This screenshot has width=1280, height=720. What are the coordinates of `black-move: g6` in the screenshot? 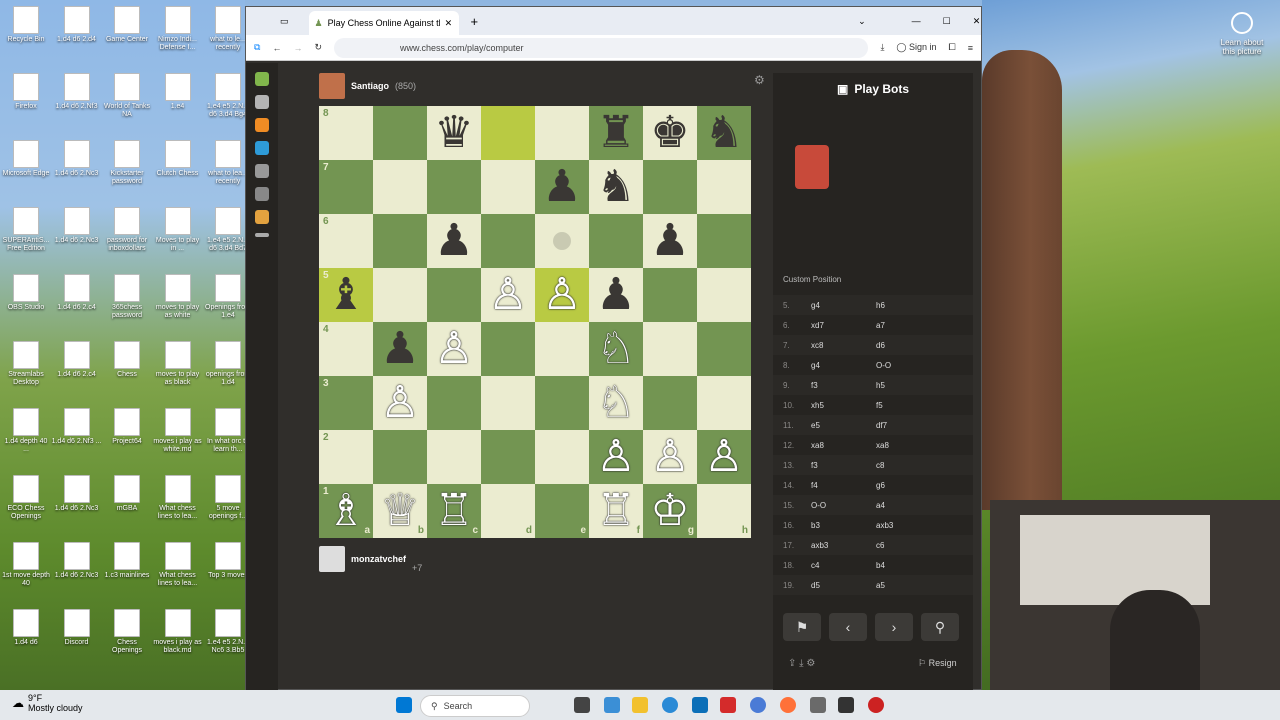 It's located at (908, 485).